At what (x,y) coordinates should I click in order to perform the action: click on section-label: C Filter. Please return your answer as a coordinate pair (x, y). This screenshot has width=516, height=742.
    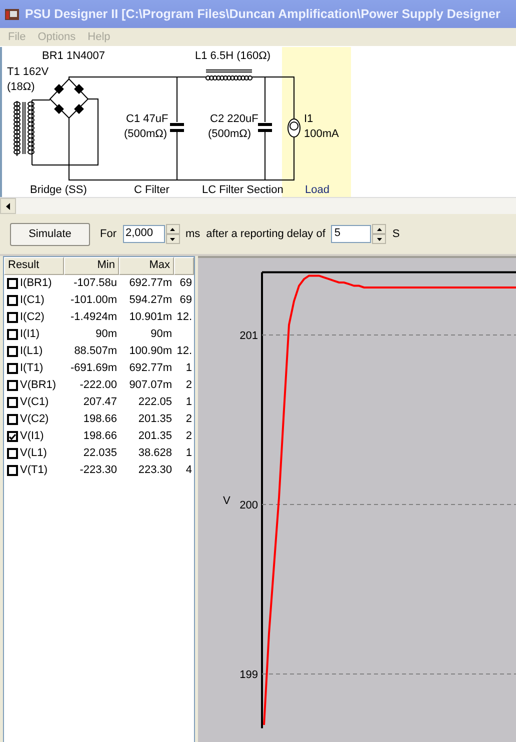
    Looking at the image, I should click on (152, 190).